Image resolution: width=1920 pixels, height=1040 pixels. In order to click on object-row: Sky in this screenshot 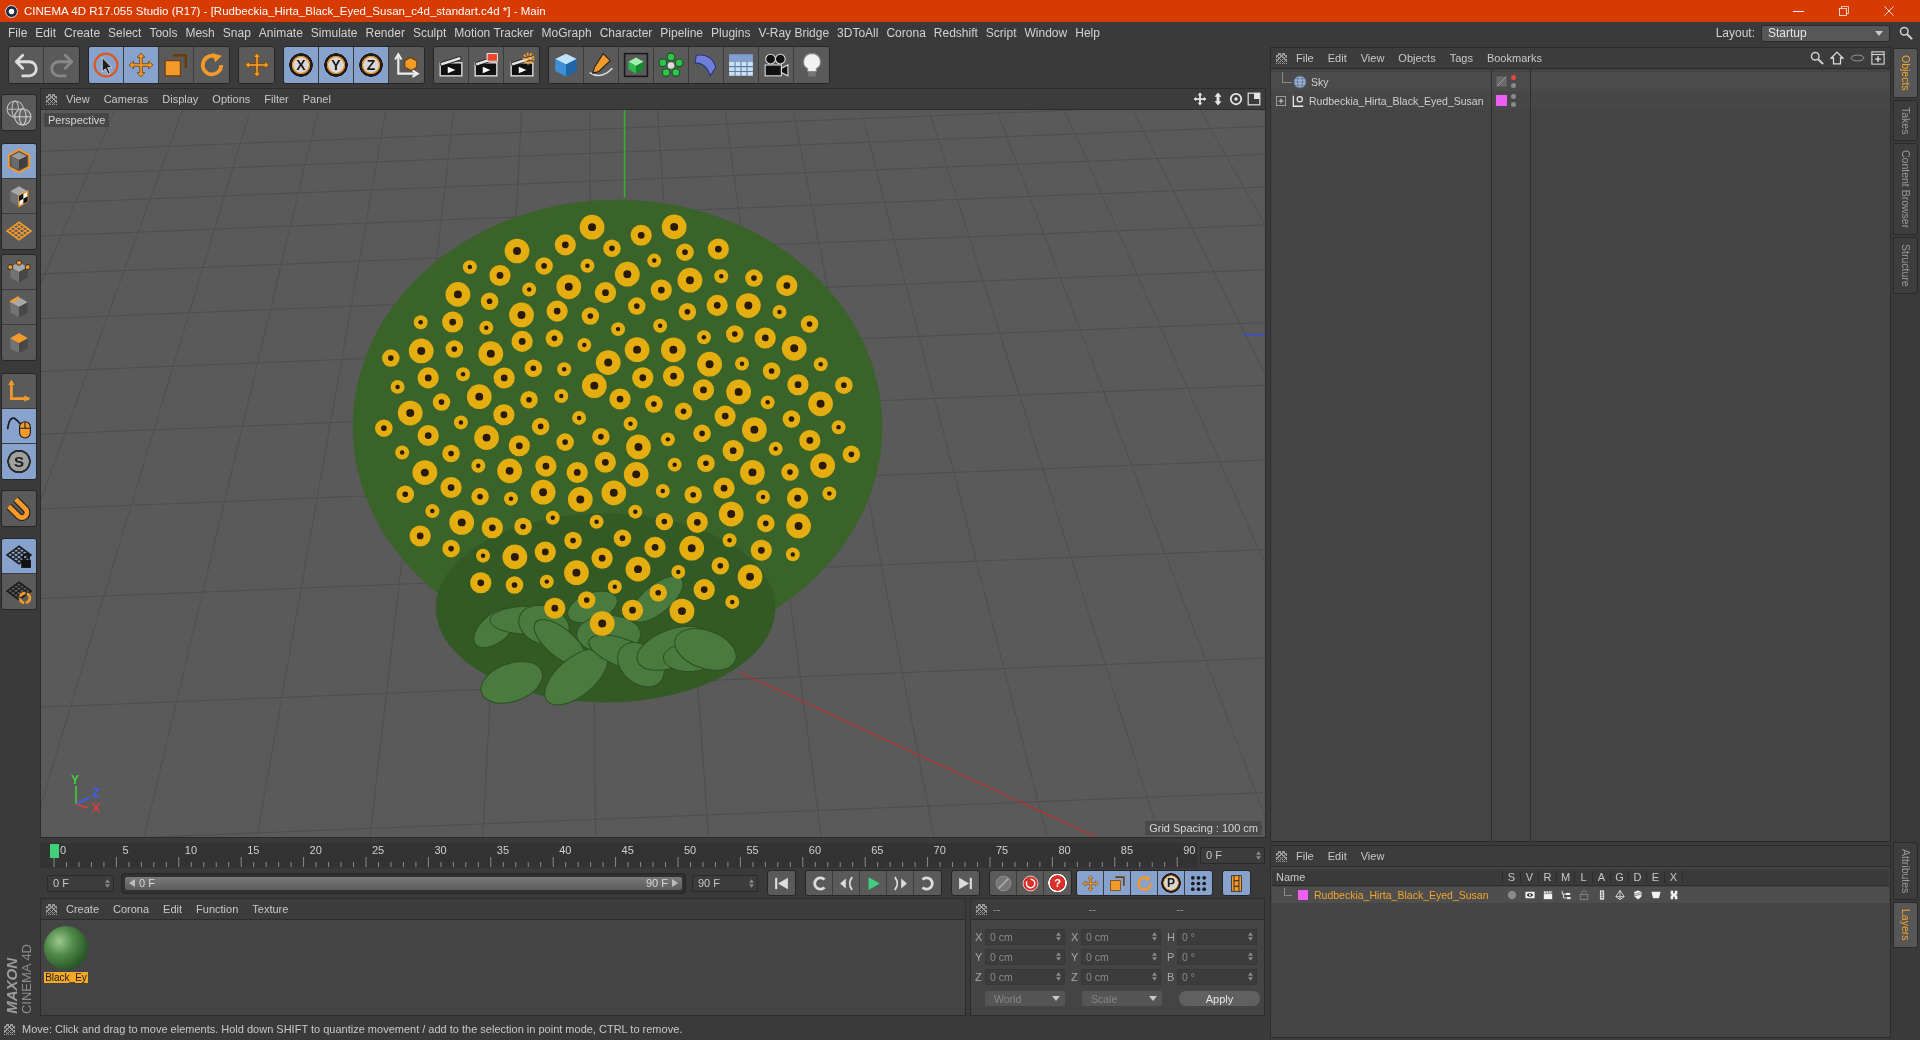, I will do `click(1580, 81)`.